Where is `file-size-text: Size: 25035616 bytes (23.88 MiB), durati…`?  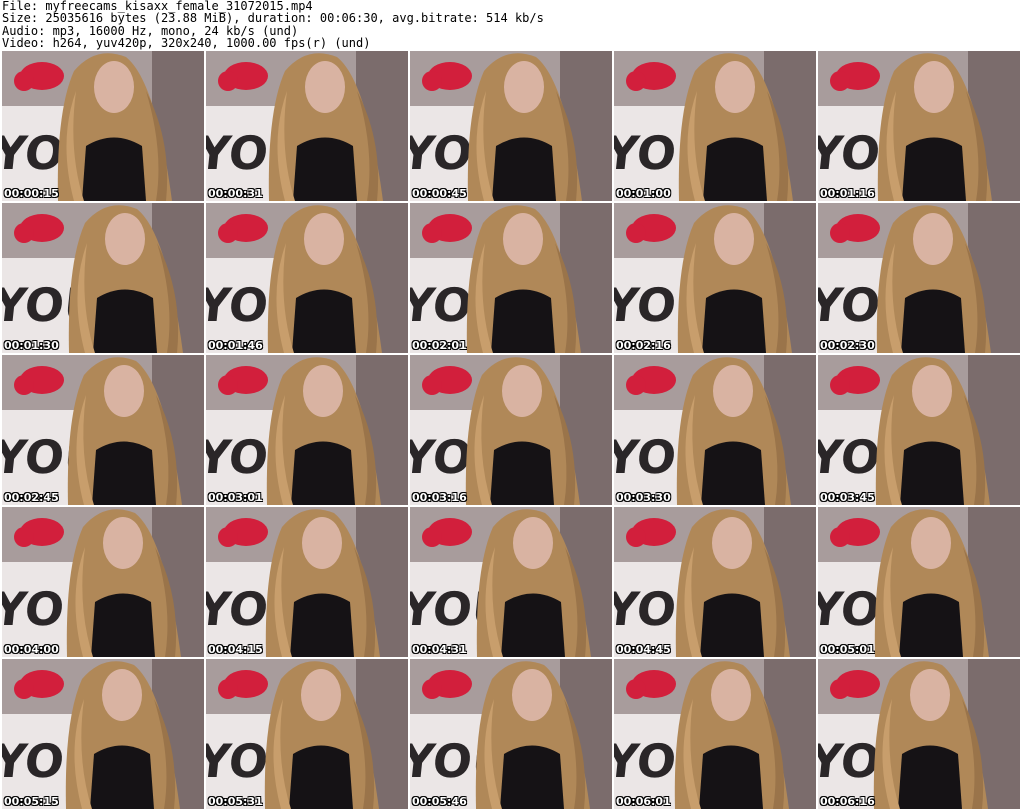 file-size-text: Size: 25035616 bytes (23.88 MiB), durati… is located at coordinates (273, 18).